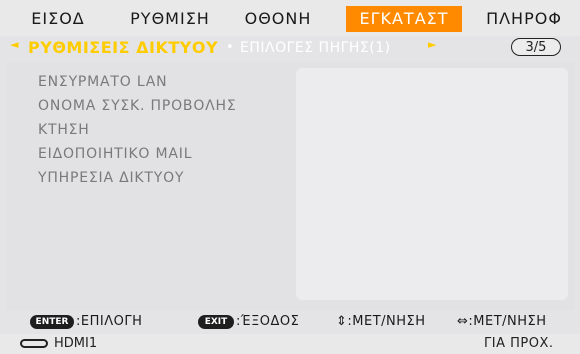  What do you see at coordinates (111, 178) in the screenshot?
I see `menu-item-network-service: ΥΠΗΡΕΣΙΑ ΔΙΚΤΥΟΥ` at bounding box center [111, 178].